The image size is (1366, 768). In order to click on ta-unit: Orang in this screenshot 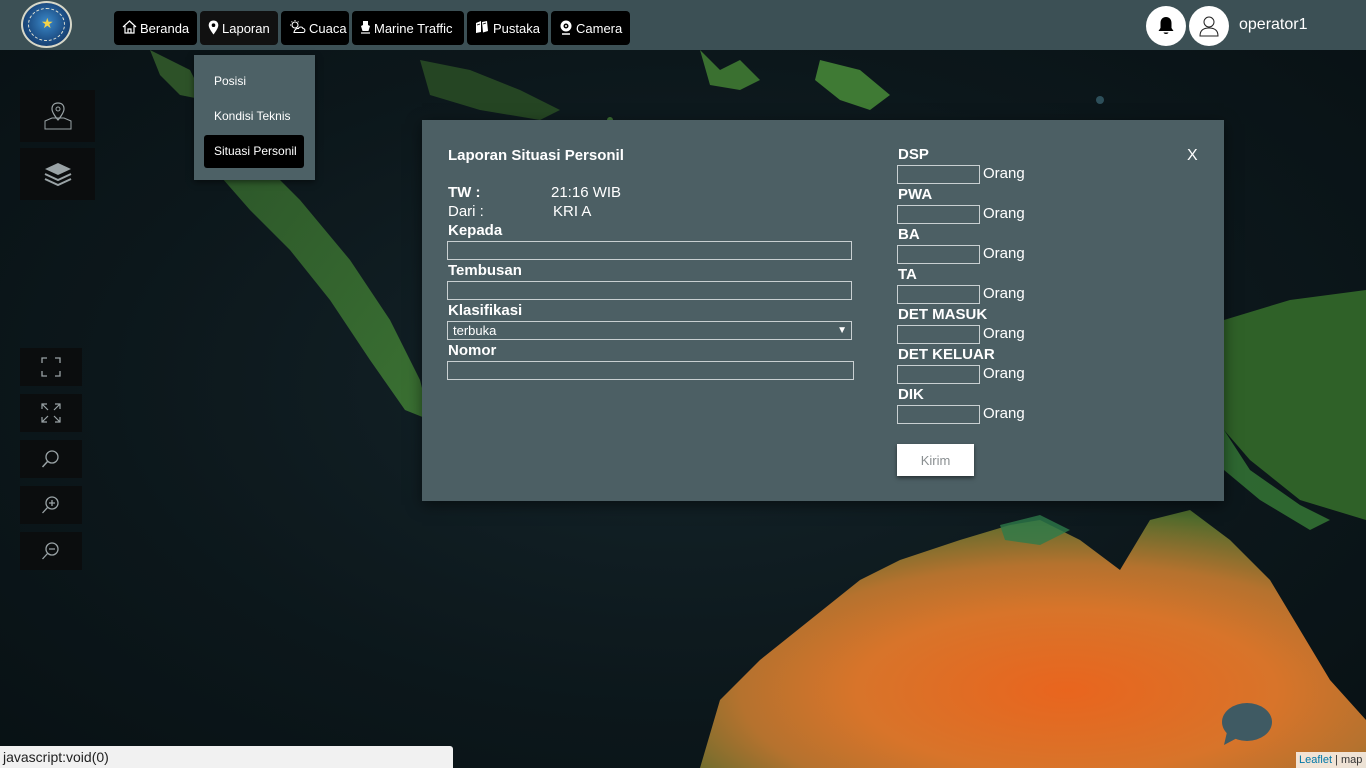, I will do `click(1004, 293)`.